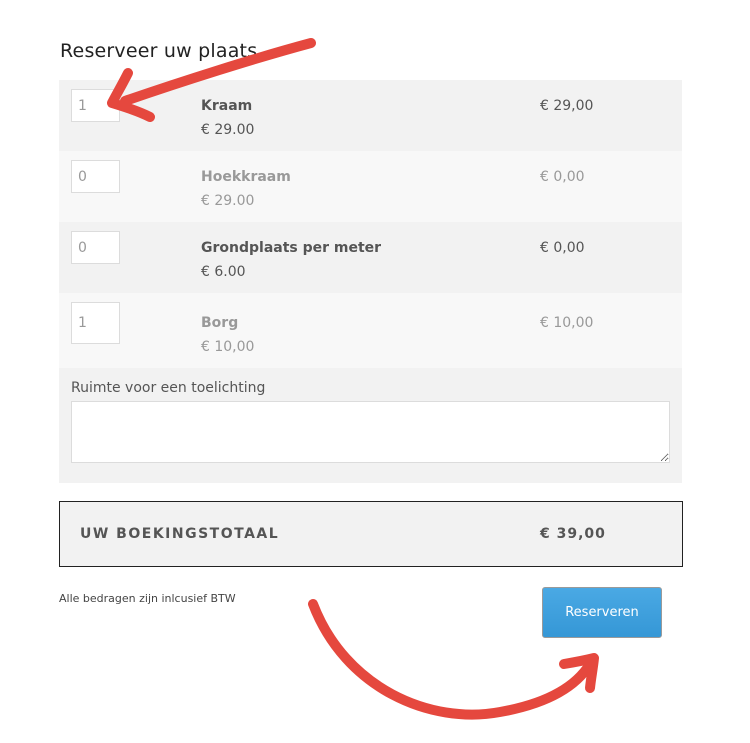  I want to click on item-row-hoekkraam: Hoekkraam € 29.00 € 0,00, so click(370, 186).